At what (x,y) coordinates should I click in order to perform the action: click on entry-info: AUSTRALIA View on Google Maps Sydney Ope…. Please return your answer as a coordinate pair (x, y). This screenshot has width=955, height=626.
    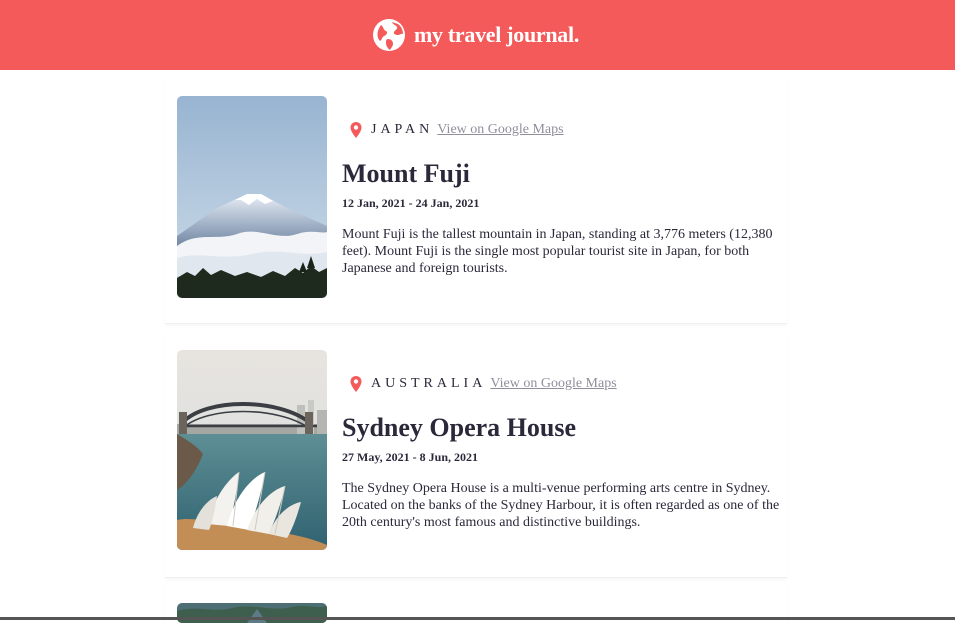
    Looking at the image, I should click on (564, 452).